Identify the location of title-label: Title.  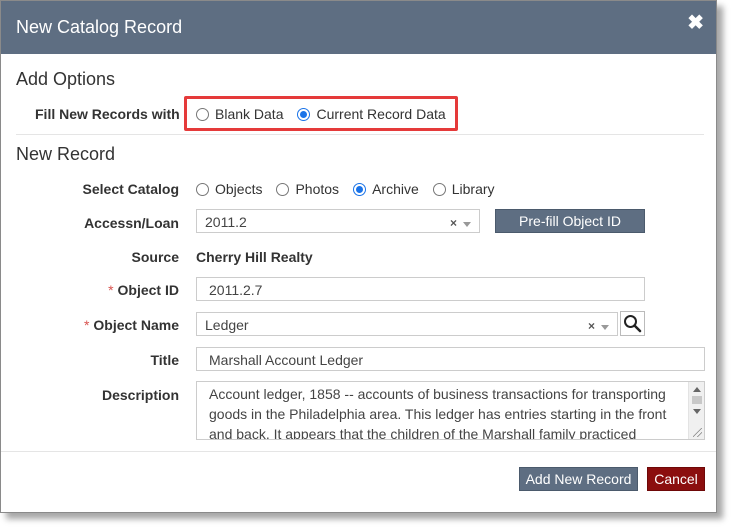
(164, 360).